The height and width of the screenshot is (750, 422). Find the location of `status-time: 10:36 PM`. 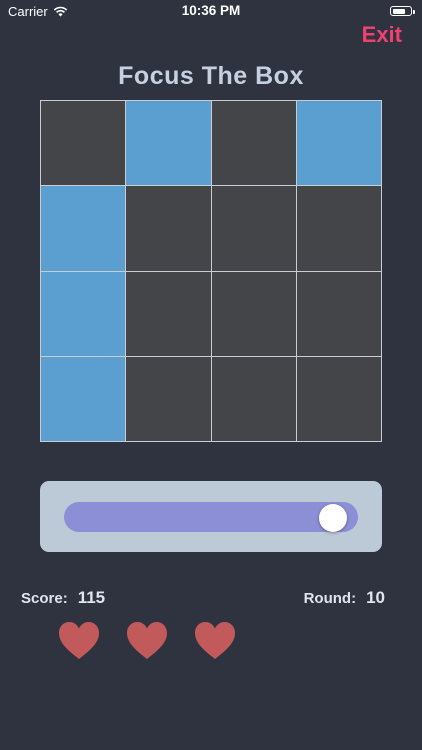

status-time: 10:36 PM is located at coordinates (211, 10).